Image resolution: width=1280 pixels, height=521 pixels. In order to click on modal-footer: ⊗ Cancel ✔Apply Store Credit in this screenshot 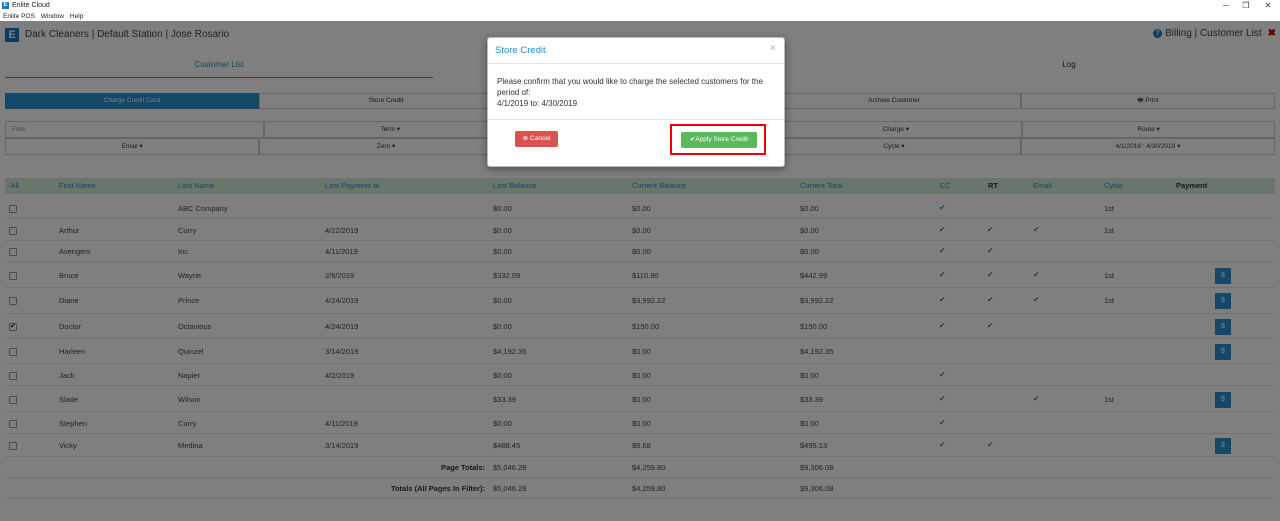, I will do `click(636, 143)`.